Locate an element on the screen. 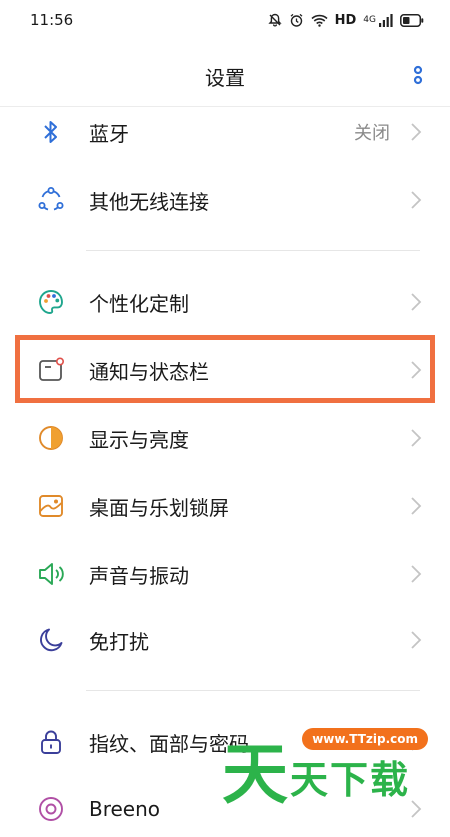 This screenshot has height=837, width=450. page-title: 设置 is located at coordinates (225, 77).